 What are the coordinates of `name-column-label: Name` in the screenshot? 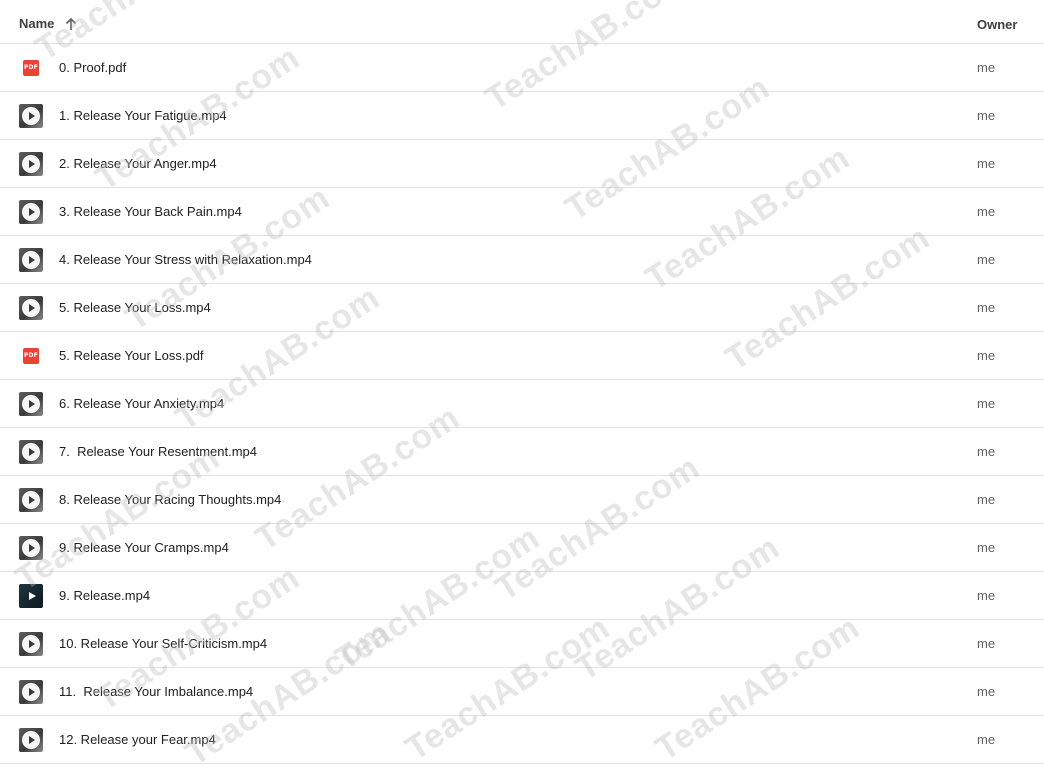 It's located at (37, 23).